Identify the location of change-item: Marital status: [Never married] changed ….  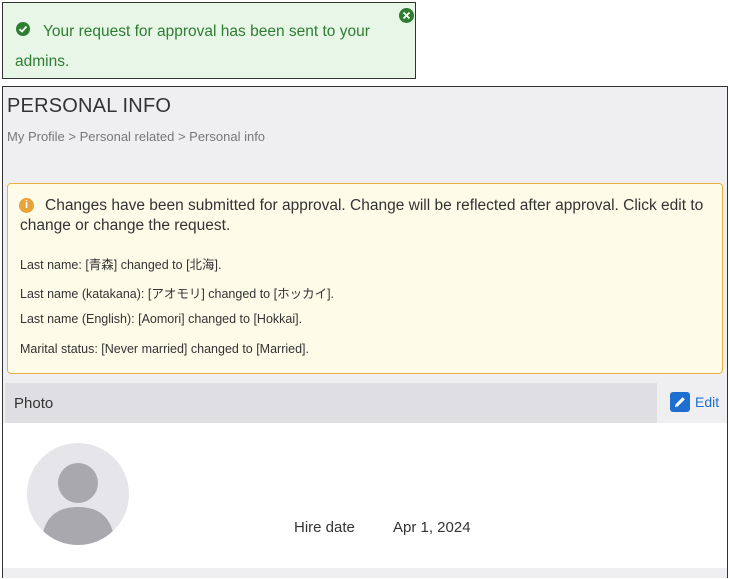
(165, 349).